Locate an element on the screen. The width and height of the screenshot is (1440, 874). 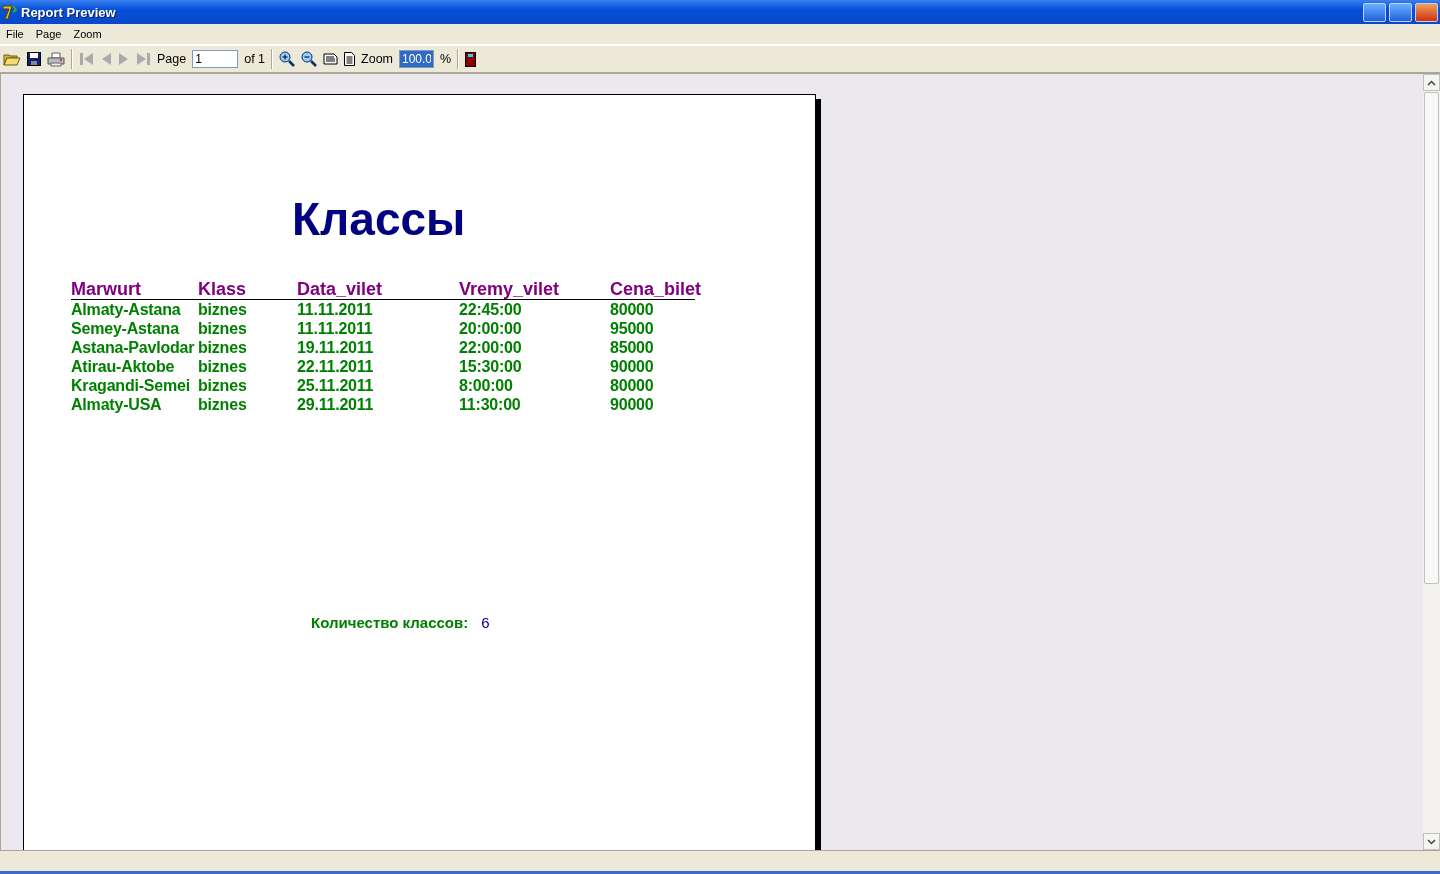
scroll-down-icon is located at coordinates (1431, 841).